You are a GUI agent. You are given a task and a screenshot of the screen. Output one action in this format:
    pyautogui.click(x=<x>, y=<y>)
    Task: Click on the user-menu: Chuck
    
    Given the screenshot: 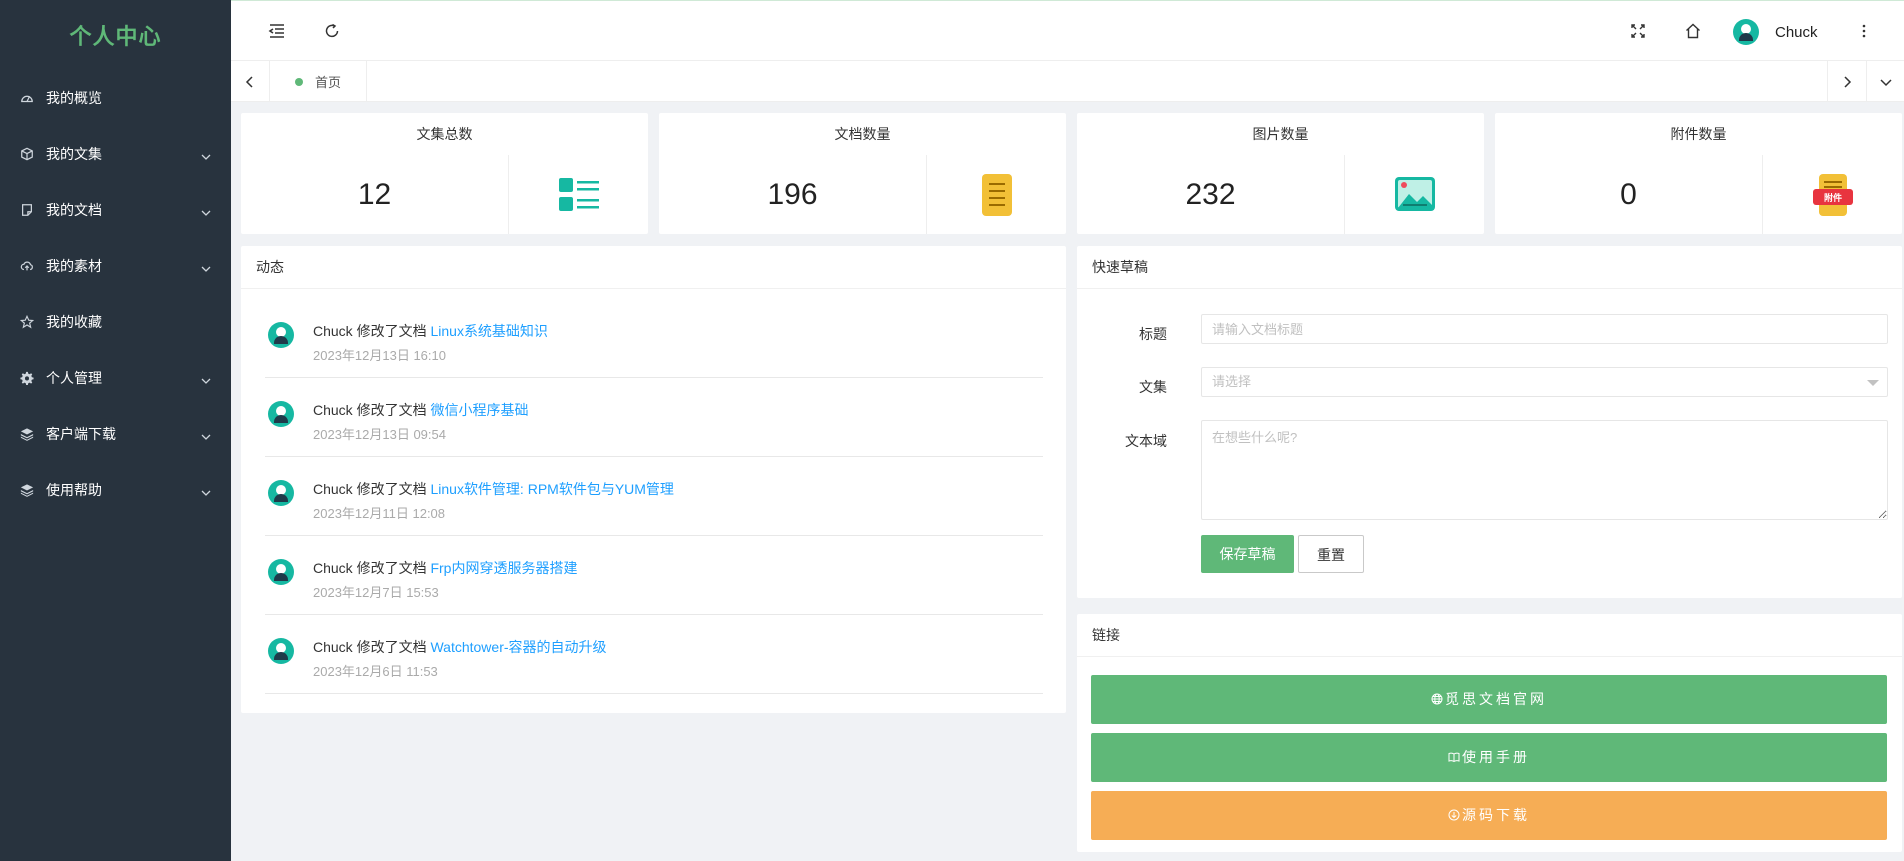 What is the action you would take?
    pyautogui.click(x=1775, y=32)
    